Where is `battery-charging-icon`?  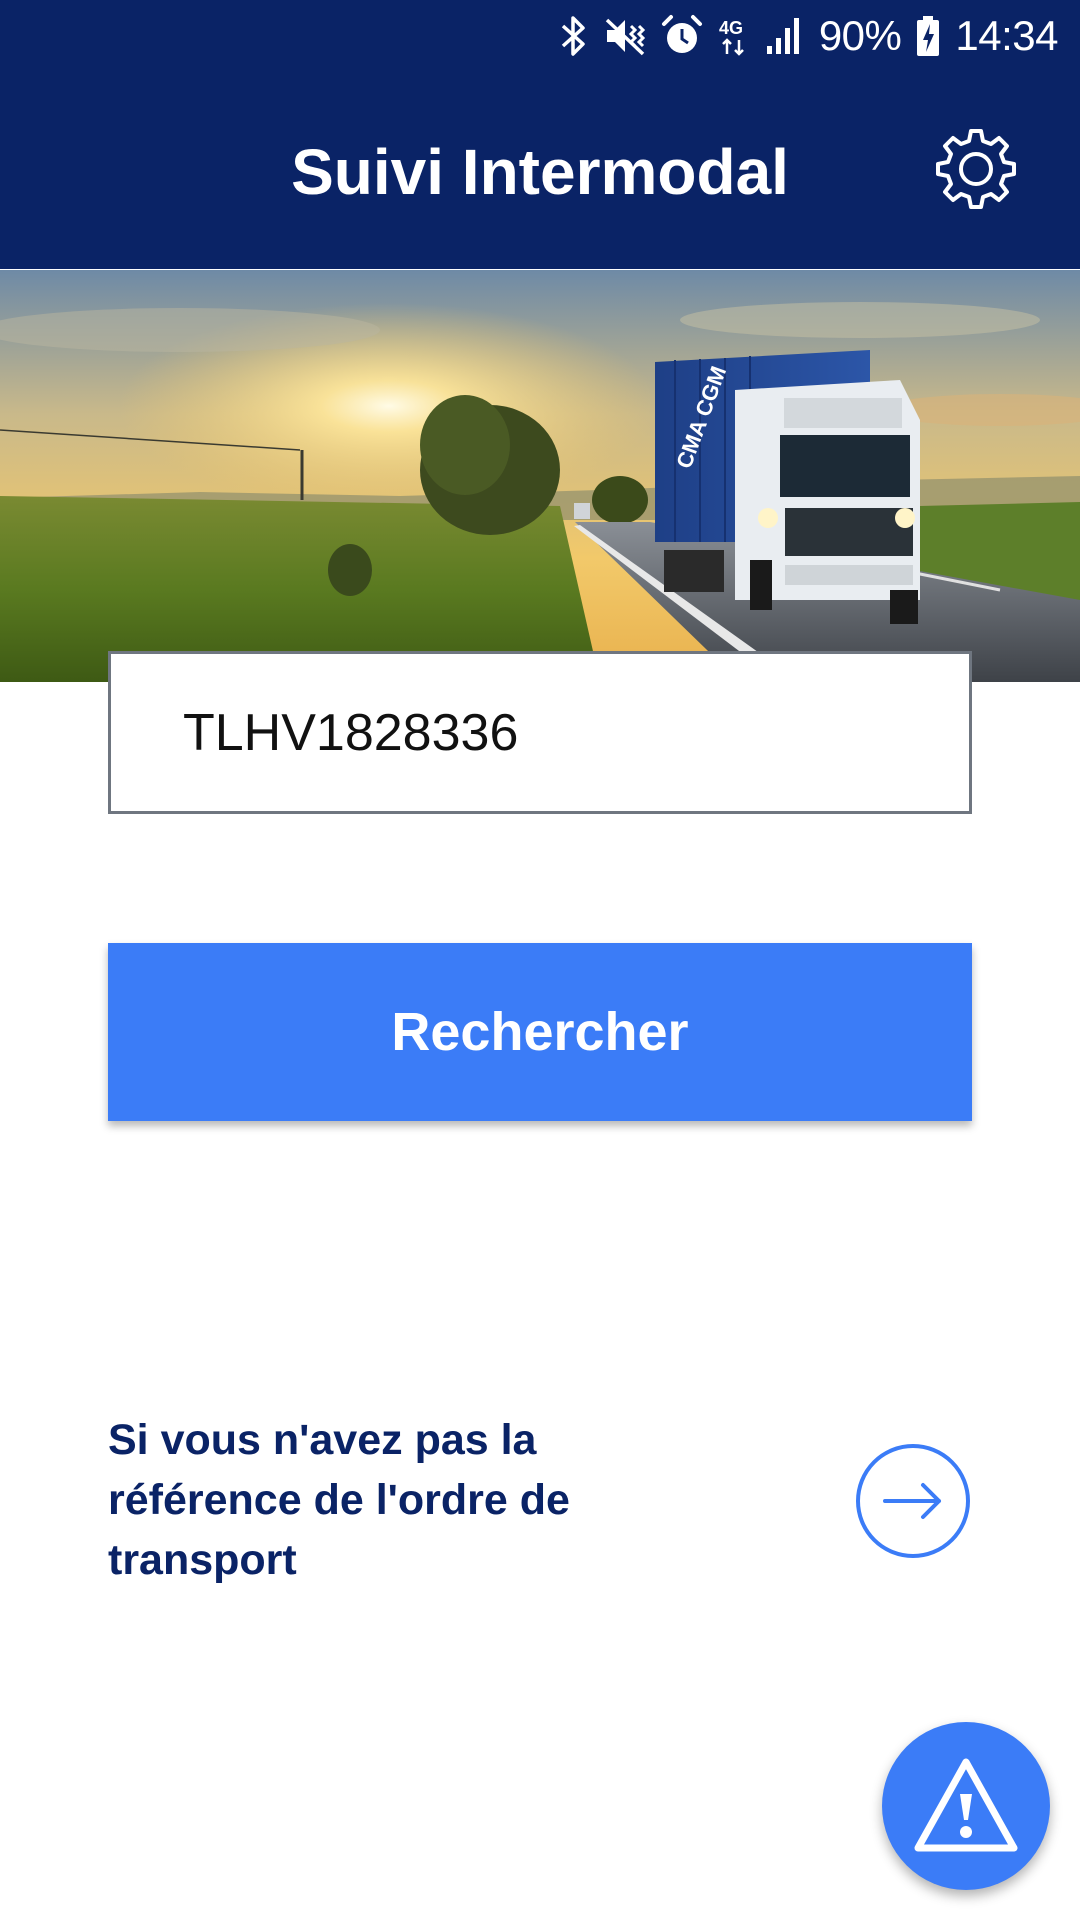
battery-charging-icon is located at coordinates (928, 36).